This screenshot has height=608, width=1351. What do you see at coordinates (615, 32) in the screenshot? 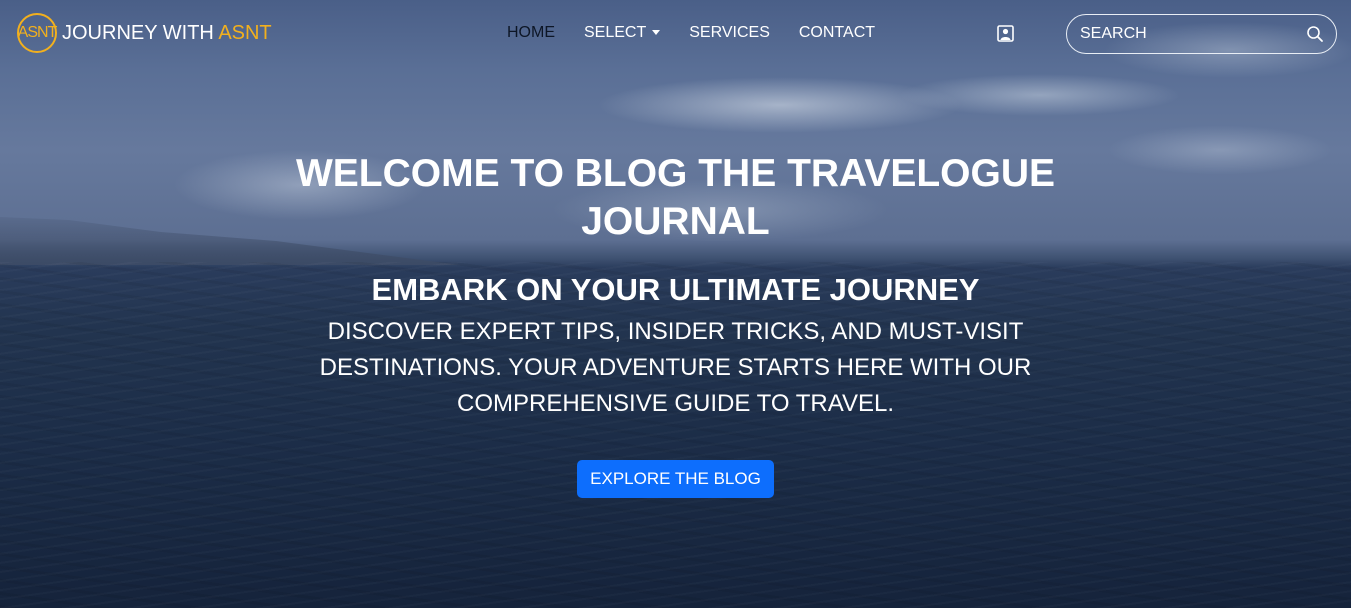
I see `nav-select-label: SELECT` at bounding box center [615, 32].